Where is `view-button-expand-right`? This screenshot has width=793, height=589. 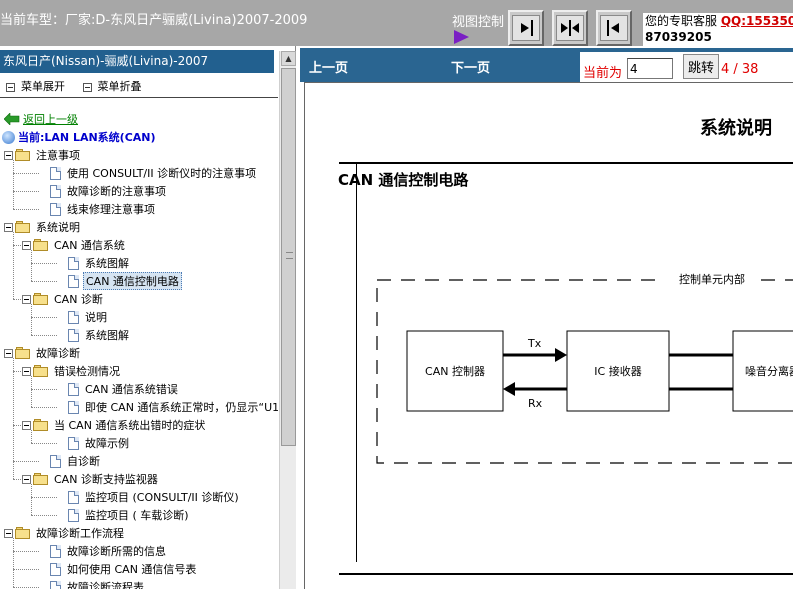
view-button-expand-right is located at coordinates (526, 28).